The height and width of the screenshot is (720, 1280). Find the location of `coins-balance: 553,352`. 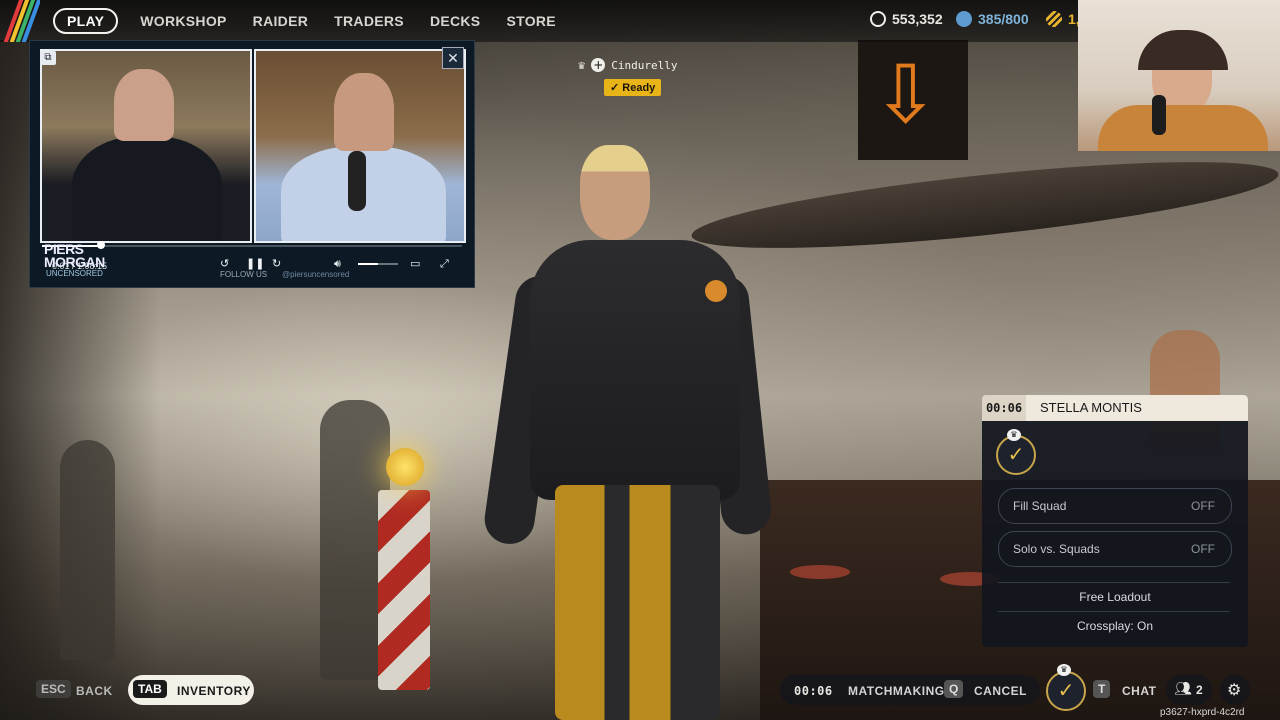

coins-balance: 553,352 is located at coordinates (906, 19).